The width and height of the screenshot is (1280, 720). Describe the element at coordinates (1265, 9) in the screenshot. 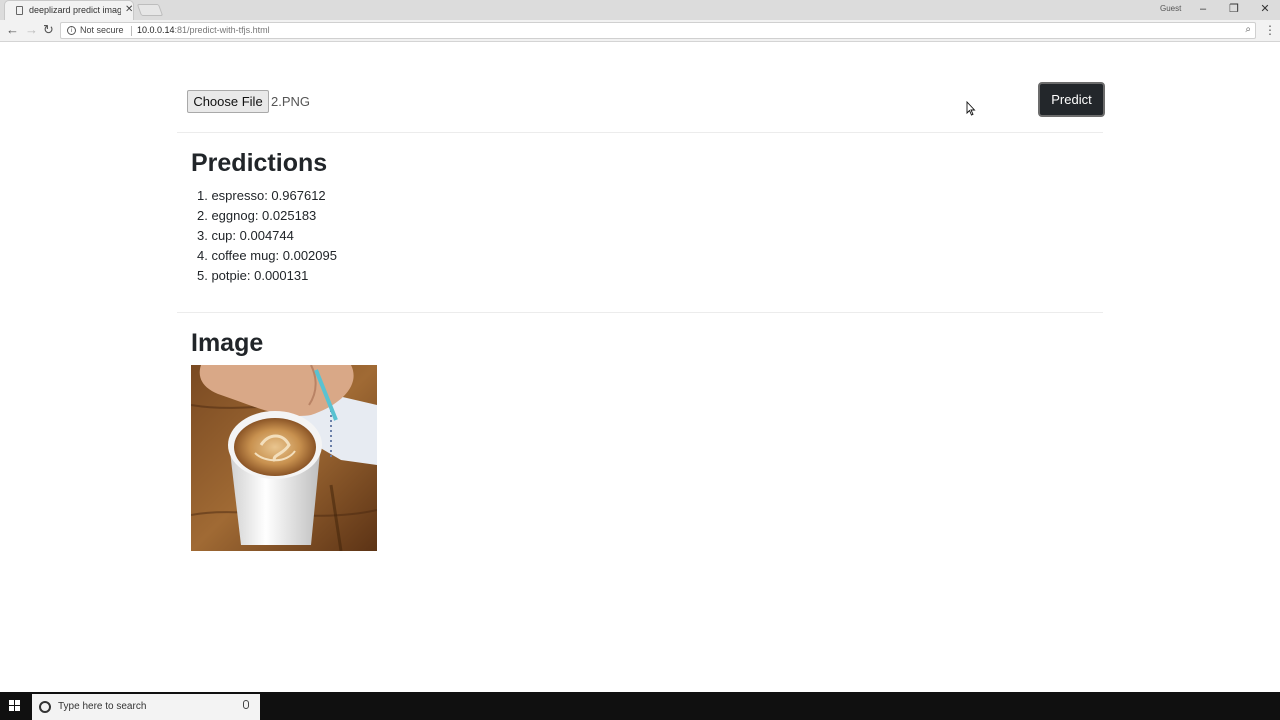

I see `close-window-icon: ✕` at that location.